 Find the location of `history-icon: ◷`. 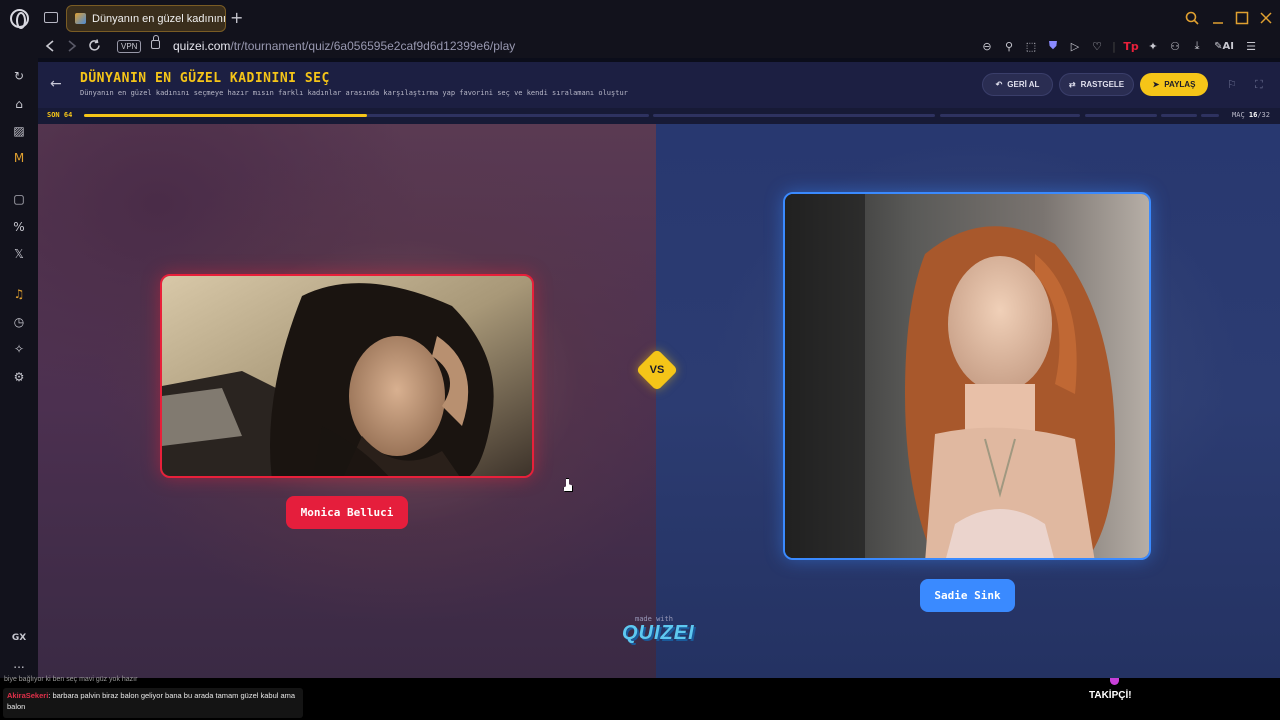

history-icon: ◷ is located at coordinates (19, 322).